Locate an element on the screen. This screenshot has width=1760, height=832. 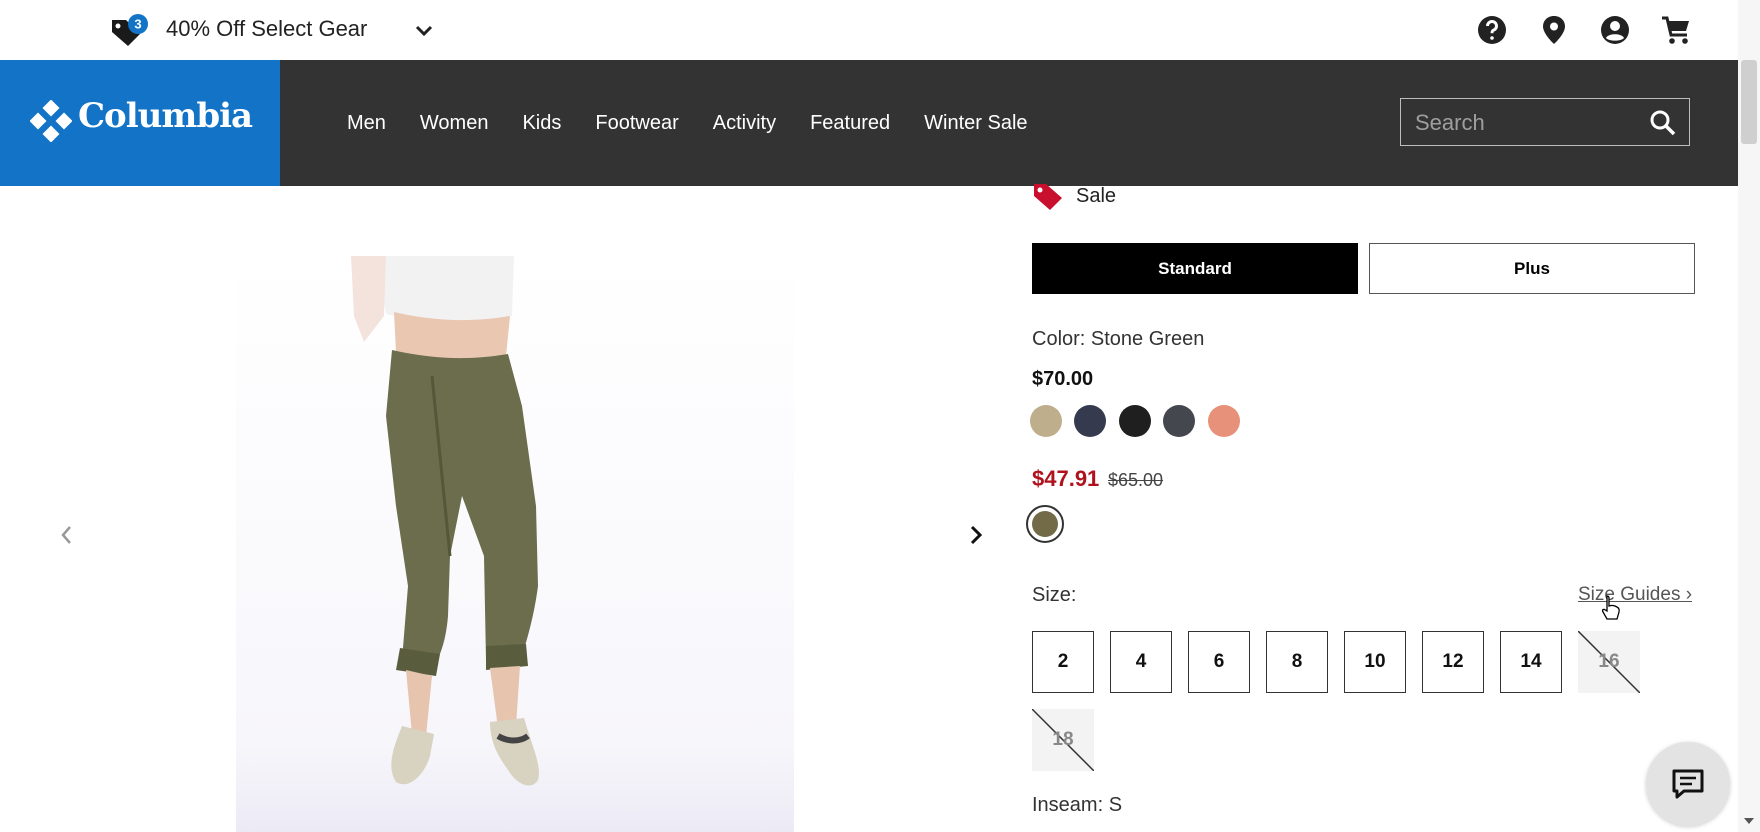
size-label: Size: is located at coordinates (1054, 595).